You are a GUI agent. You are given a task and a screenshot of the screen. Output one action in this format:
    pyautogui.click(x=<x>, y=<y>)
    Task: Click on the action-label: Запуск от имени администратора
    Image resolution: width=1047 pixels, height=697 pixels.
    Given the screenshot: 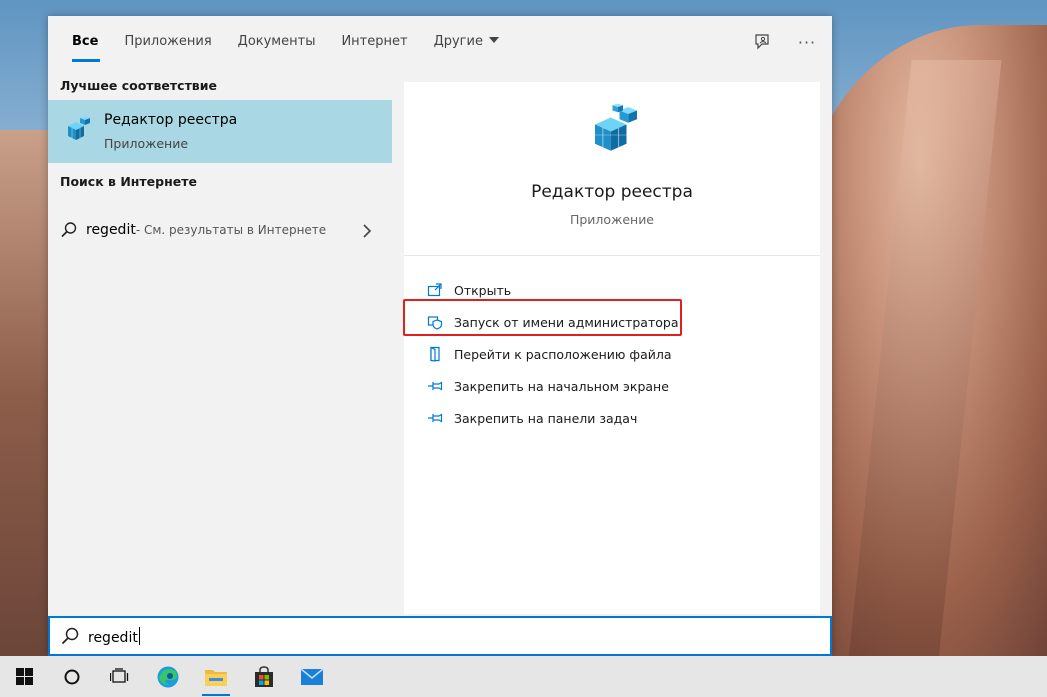 What is the action you would take?
    pyautogui.click(x=566, y=322)
    